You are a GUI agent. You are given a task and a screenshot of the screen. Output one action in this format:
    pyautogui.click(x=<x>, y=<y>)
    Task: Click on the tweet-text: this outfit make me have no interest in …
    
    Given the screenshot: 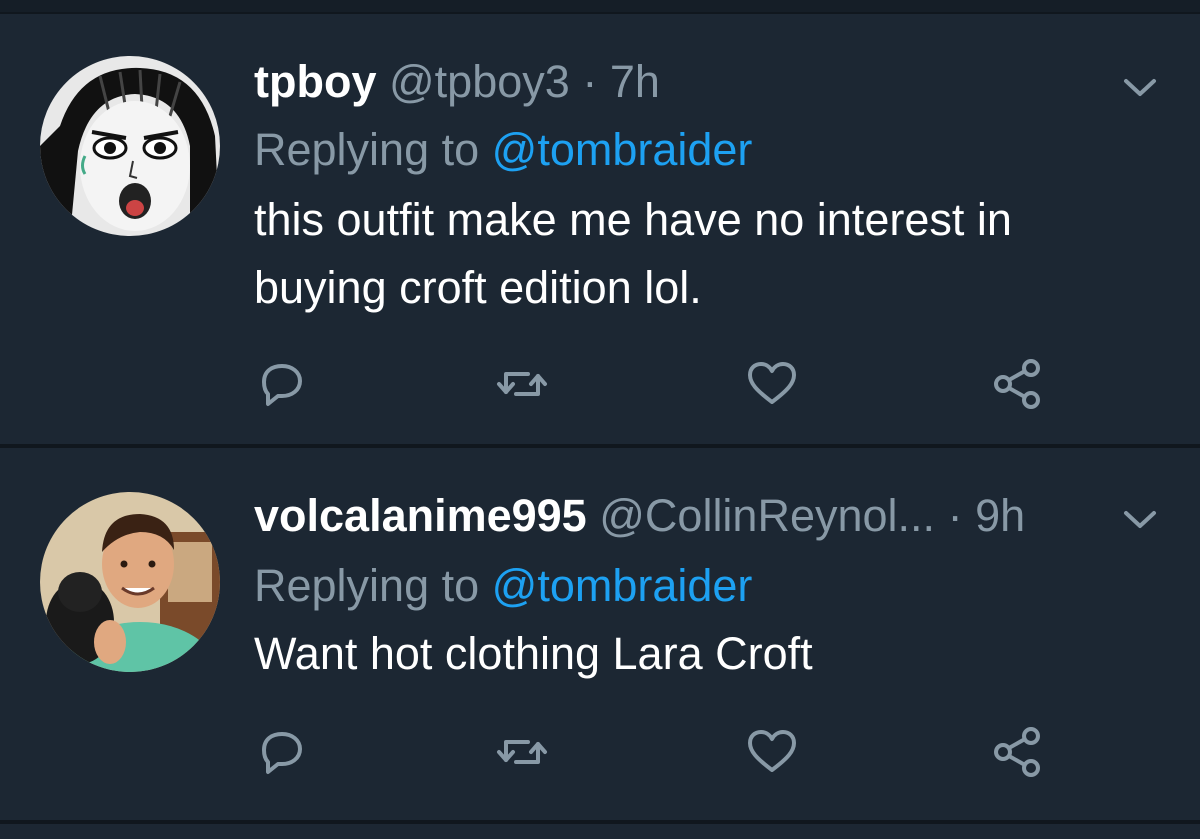 What is the action you would take?
    pyautogui.click(x=633, y=253)
    